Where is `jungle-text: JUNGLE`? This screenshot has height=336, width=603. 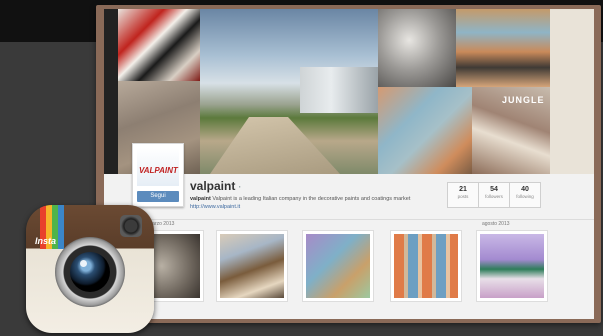
jungle-text: JUNGLE is located at coordinates (523, 100).